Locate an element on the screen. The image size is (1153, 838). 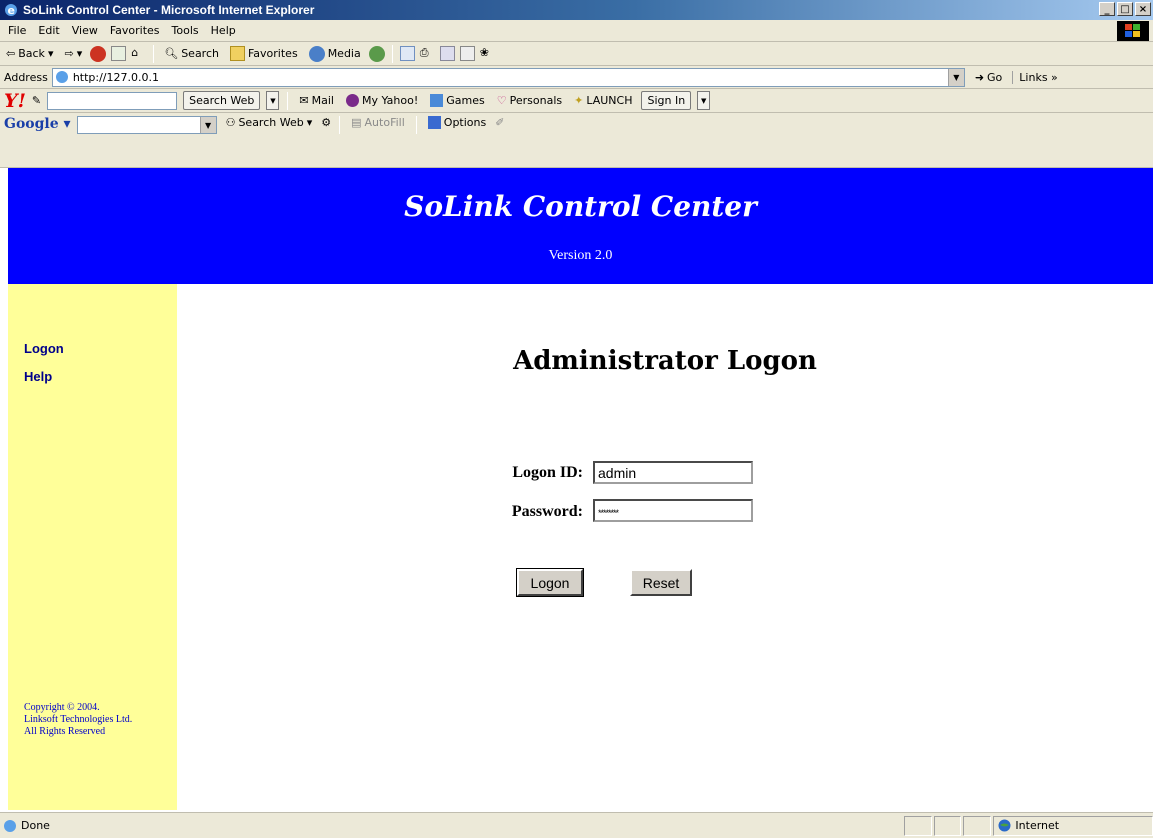
discuss-icon is located at coordinates (467, 53).